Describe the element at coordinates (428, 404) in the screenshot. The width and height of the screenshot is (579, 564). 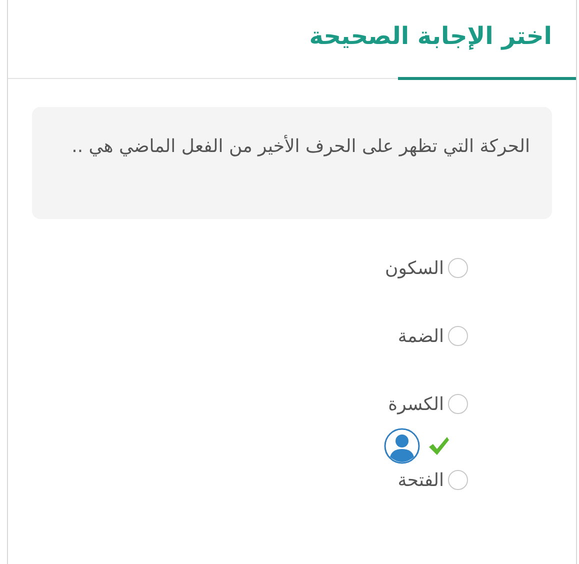
I see `answer-option: الكسرة` at that location.